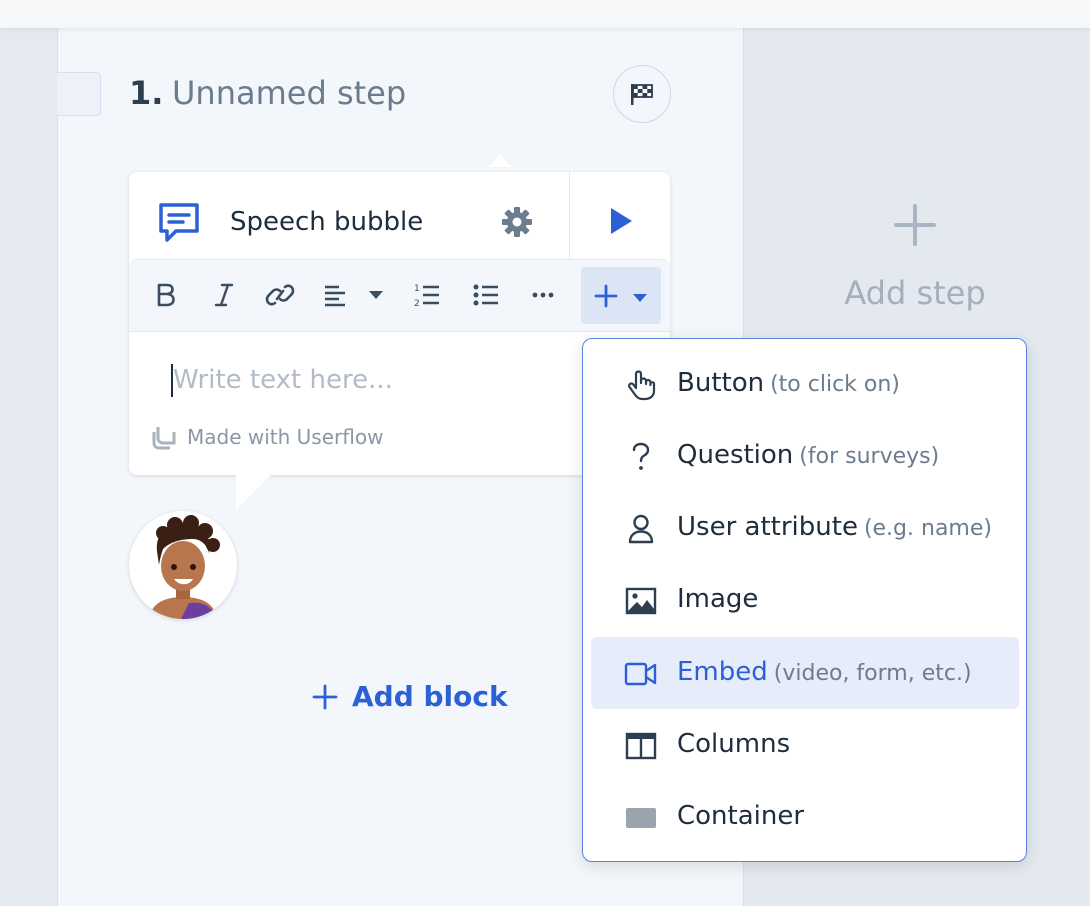  I want to click on menu-item-image: Image, so click(805, 600).